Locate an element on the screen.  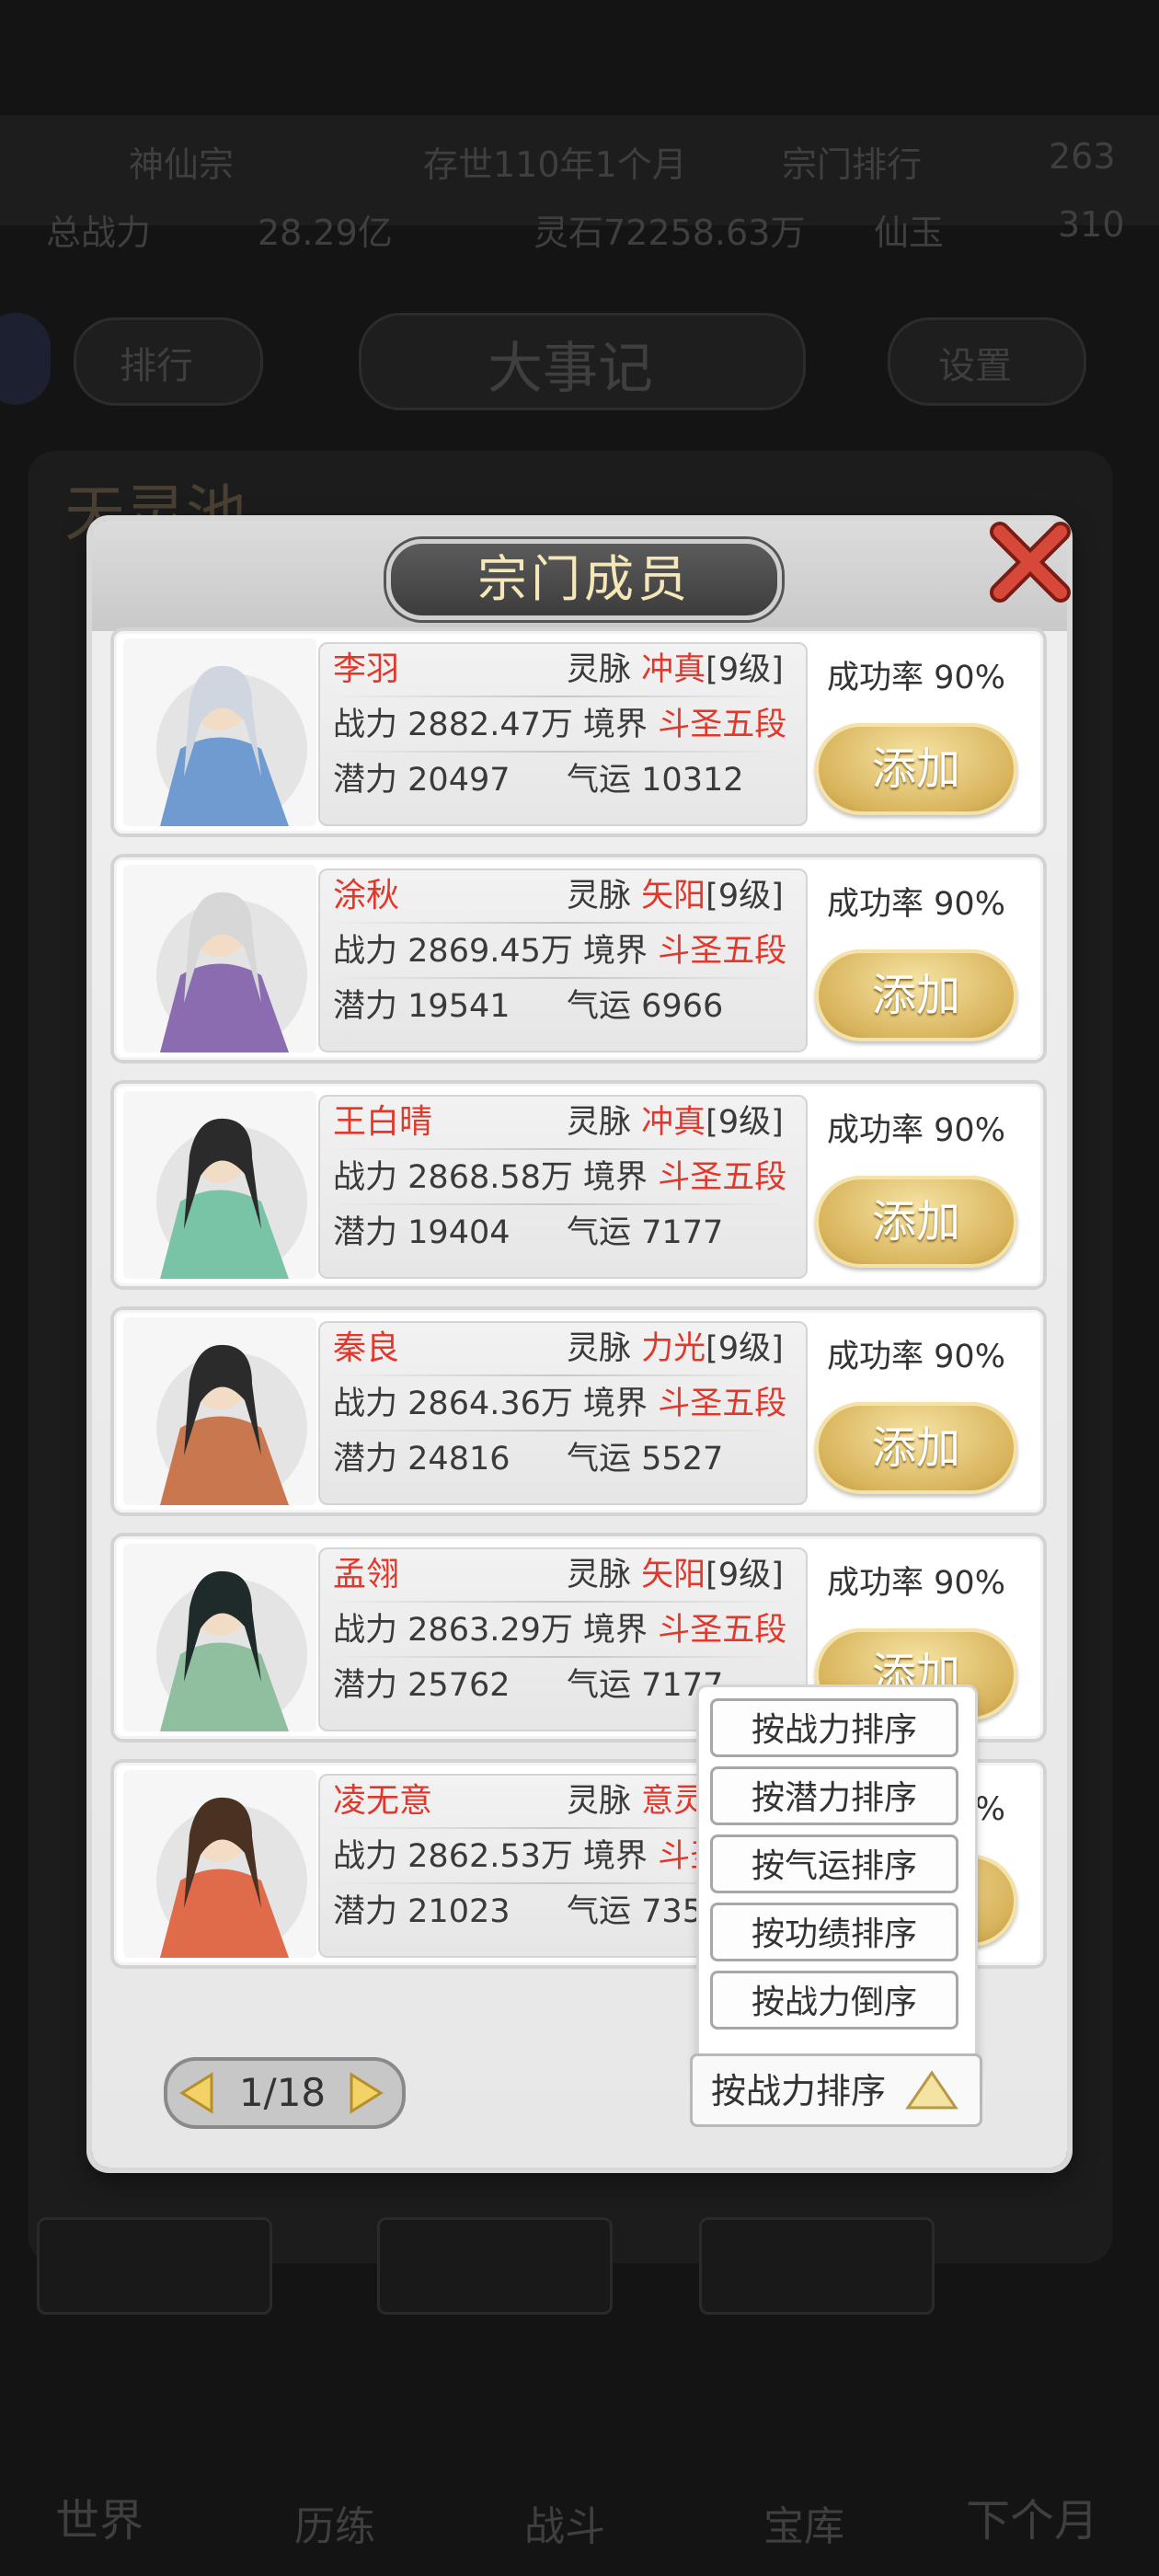
sort-select: 按战力排序 is located at coordinates (836, 2090).